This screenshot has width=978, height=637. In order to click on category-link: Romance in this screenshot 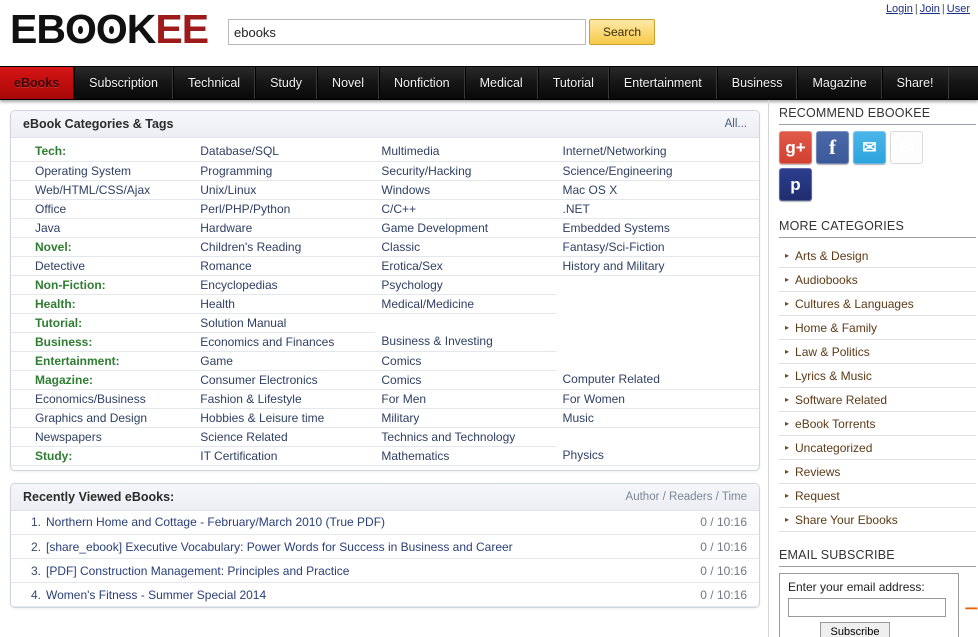, I will do `click(285, 266)`.